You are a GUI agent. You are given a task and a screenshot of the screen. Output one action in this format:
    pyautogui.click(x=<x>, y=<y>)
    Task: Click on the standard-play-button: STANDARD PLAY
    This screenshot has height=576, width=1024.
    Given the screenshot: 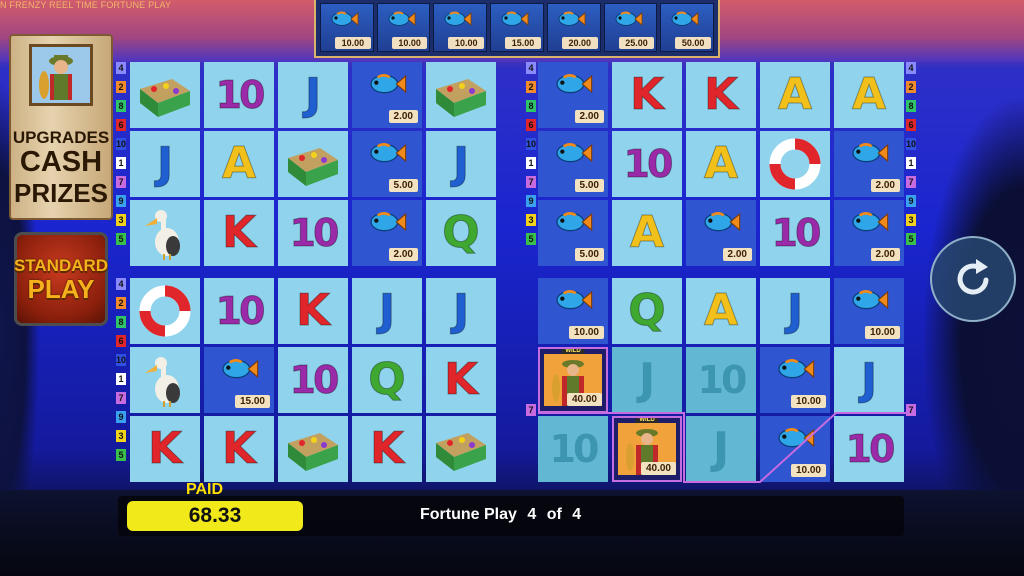 What is the action you would take?
    pyautogui.click(x=61, y=279)
    